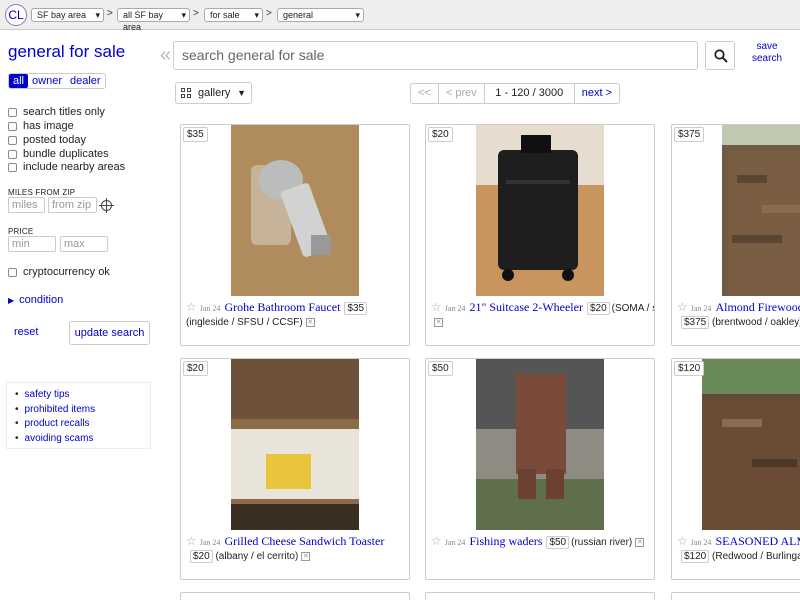  I want to click on search-icon, so click(721, 56).